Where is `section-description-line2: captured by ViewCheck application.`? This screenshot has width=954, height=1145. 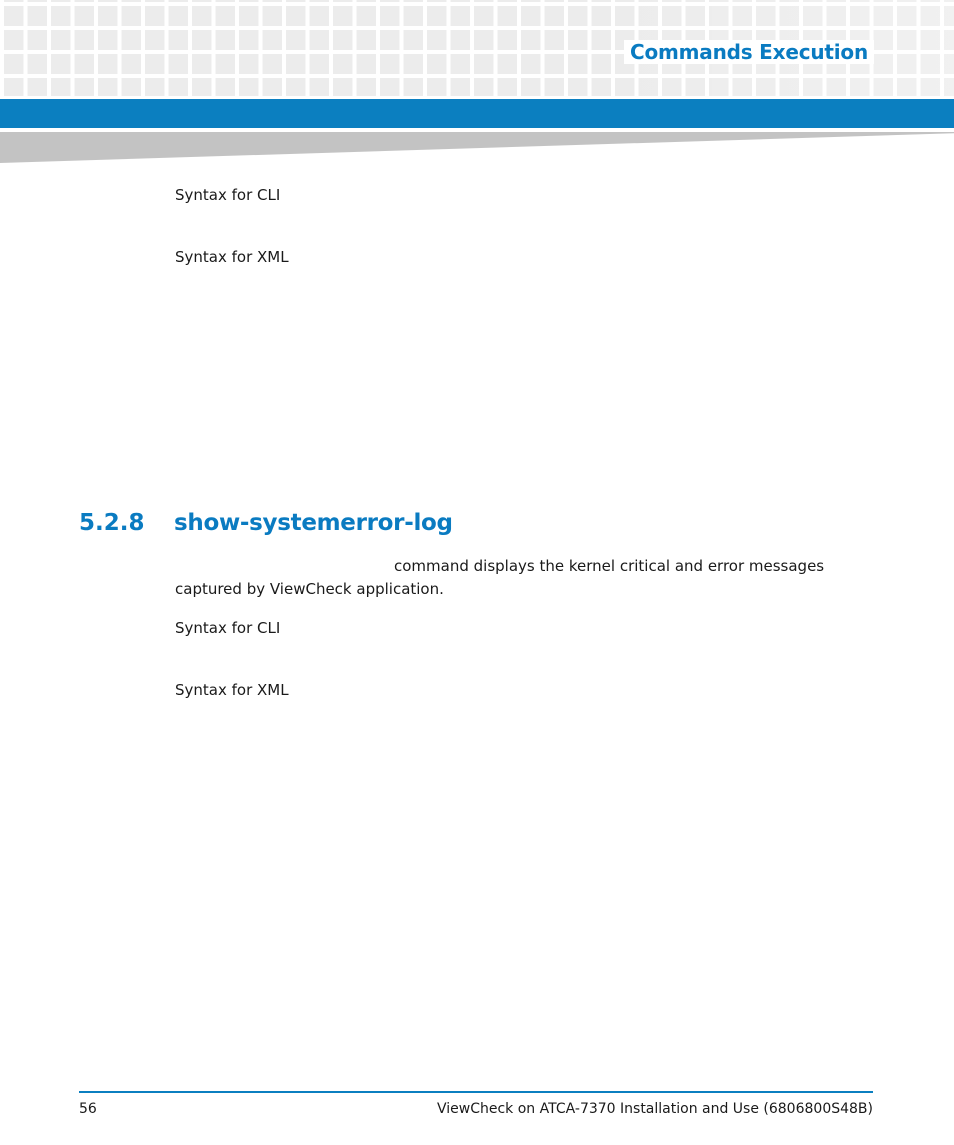
section-description-line2: captured by ViewCheck application. is located at coordinates (309, 589).